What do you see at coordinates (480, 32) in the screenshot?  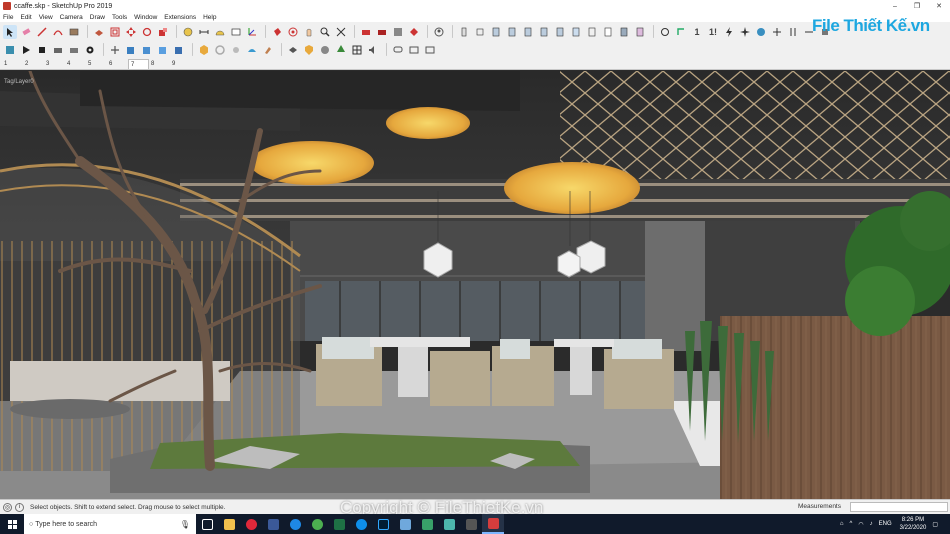 I see `top-view-icon` at bounding box center [480, 32].